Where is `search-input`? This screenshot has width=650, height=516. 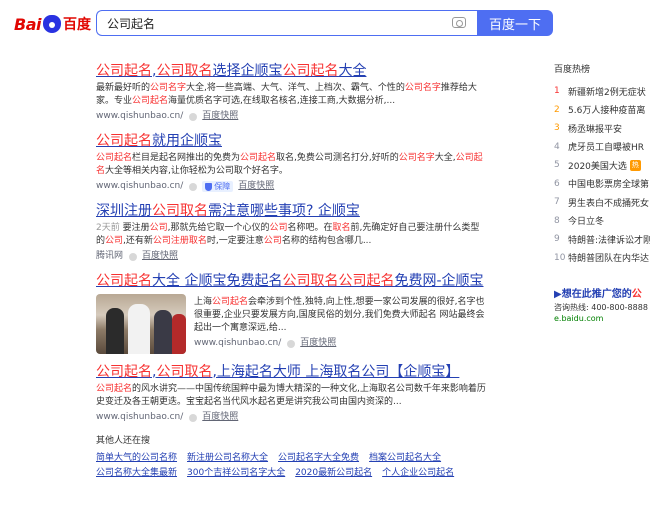
search-input is located at coordinates (272, 23).